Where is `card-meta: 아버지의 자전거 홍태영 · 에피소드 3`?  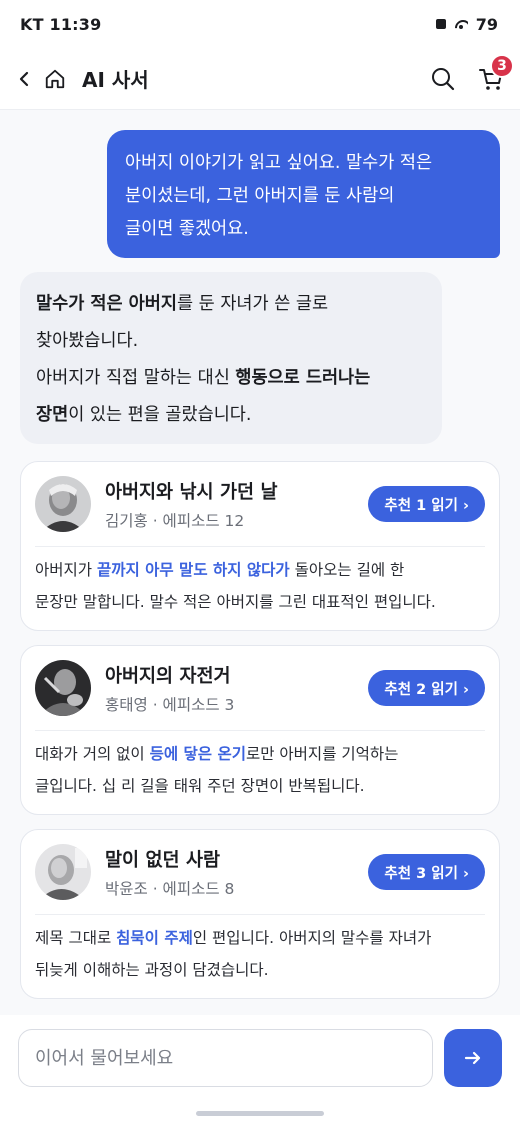
card-meta: 아버지의 자전거 홍태영 · 에피소드 3 is located at coordinates (169, 688).